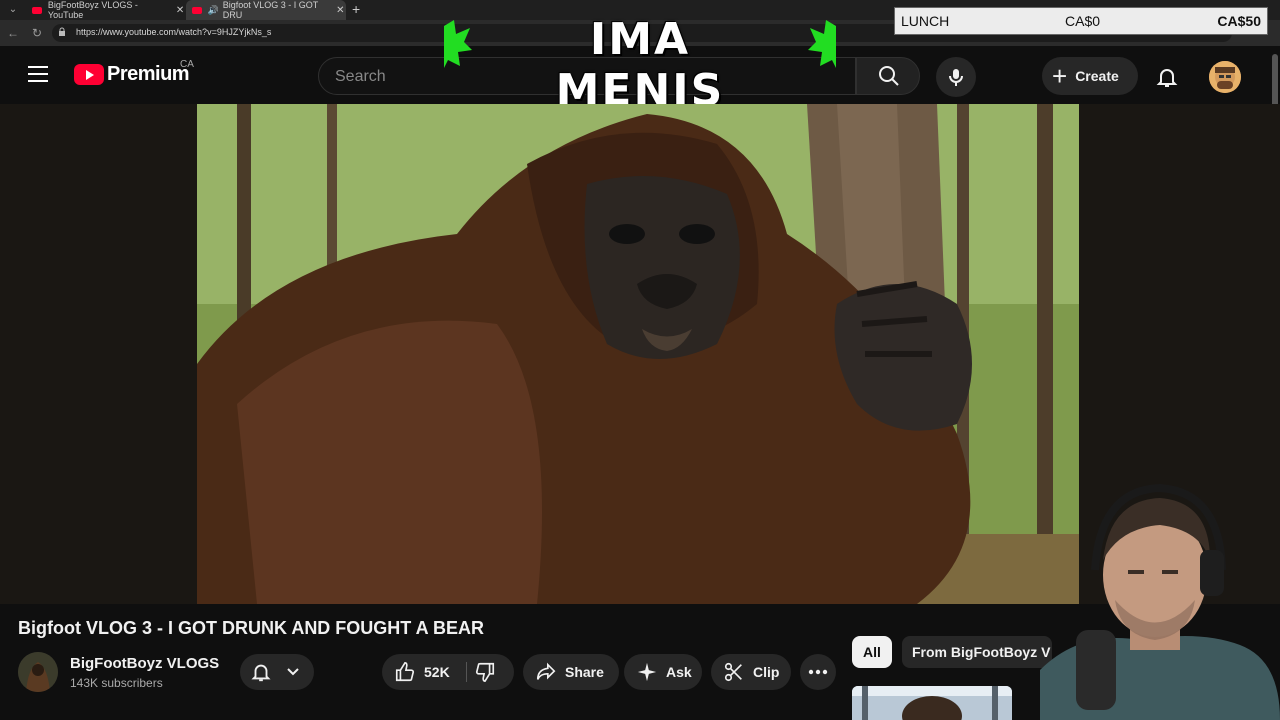  I want to click on logo-text: Premium, so click(148, 74).